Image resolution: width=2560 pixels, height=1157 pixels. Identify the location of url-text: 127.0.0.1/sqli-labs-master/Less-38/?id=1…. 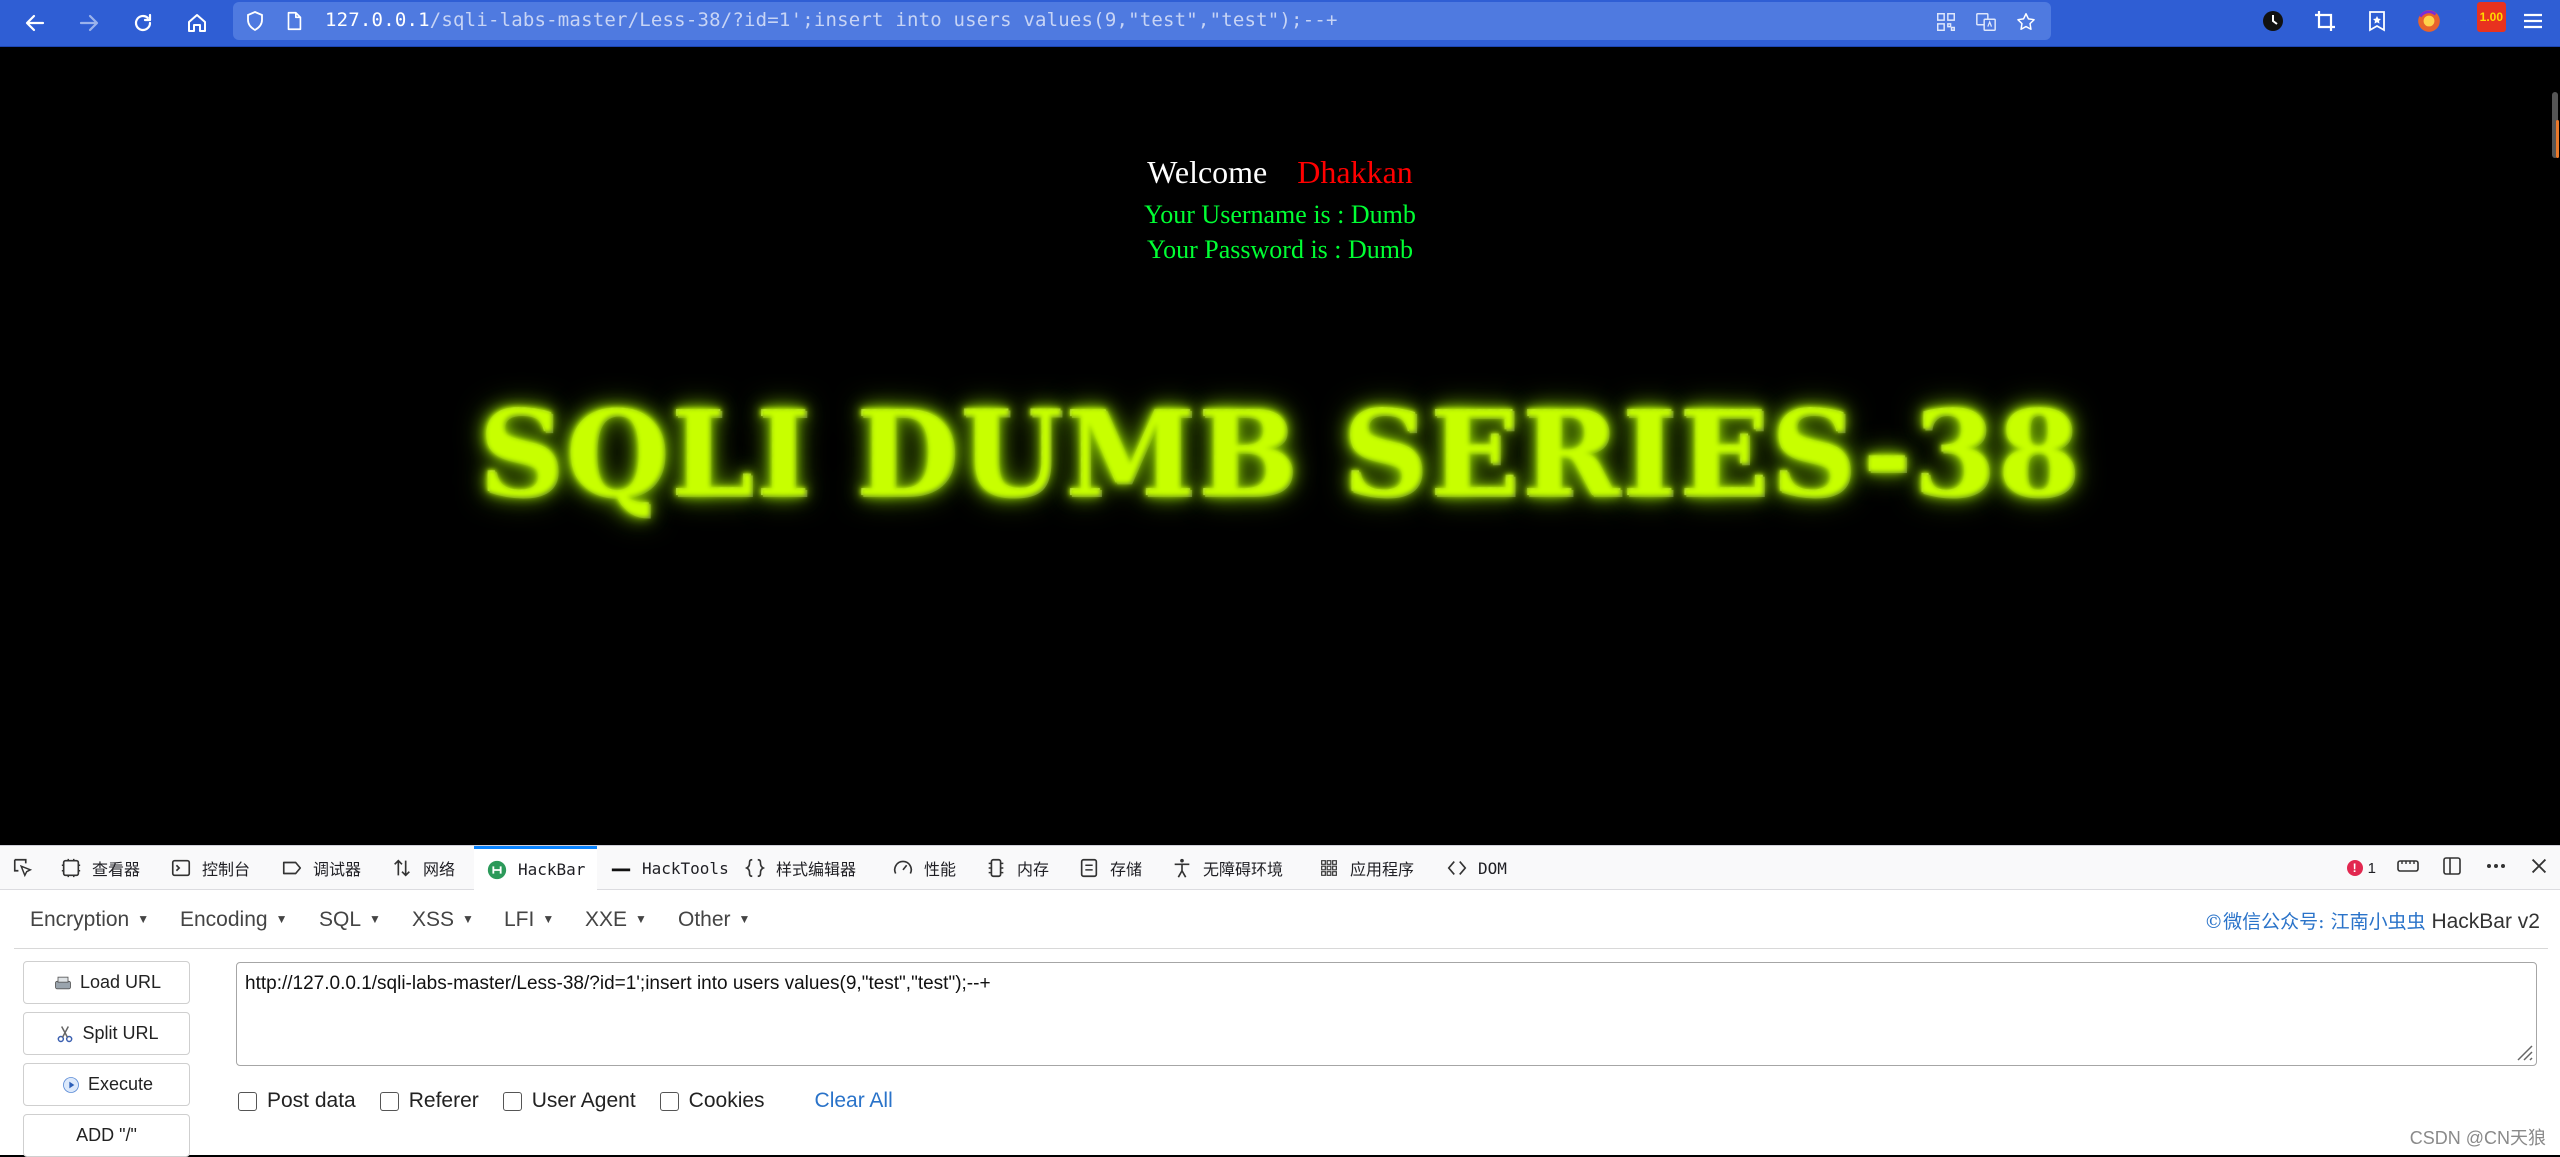
(831, 20).